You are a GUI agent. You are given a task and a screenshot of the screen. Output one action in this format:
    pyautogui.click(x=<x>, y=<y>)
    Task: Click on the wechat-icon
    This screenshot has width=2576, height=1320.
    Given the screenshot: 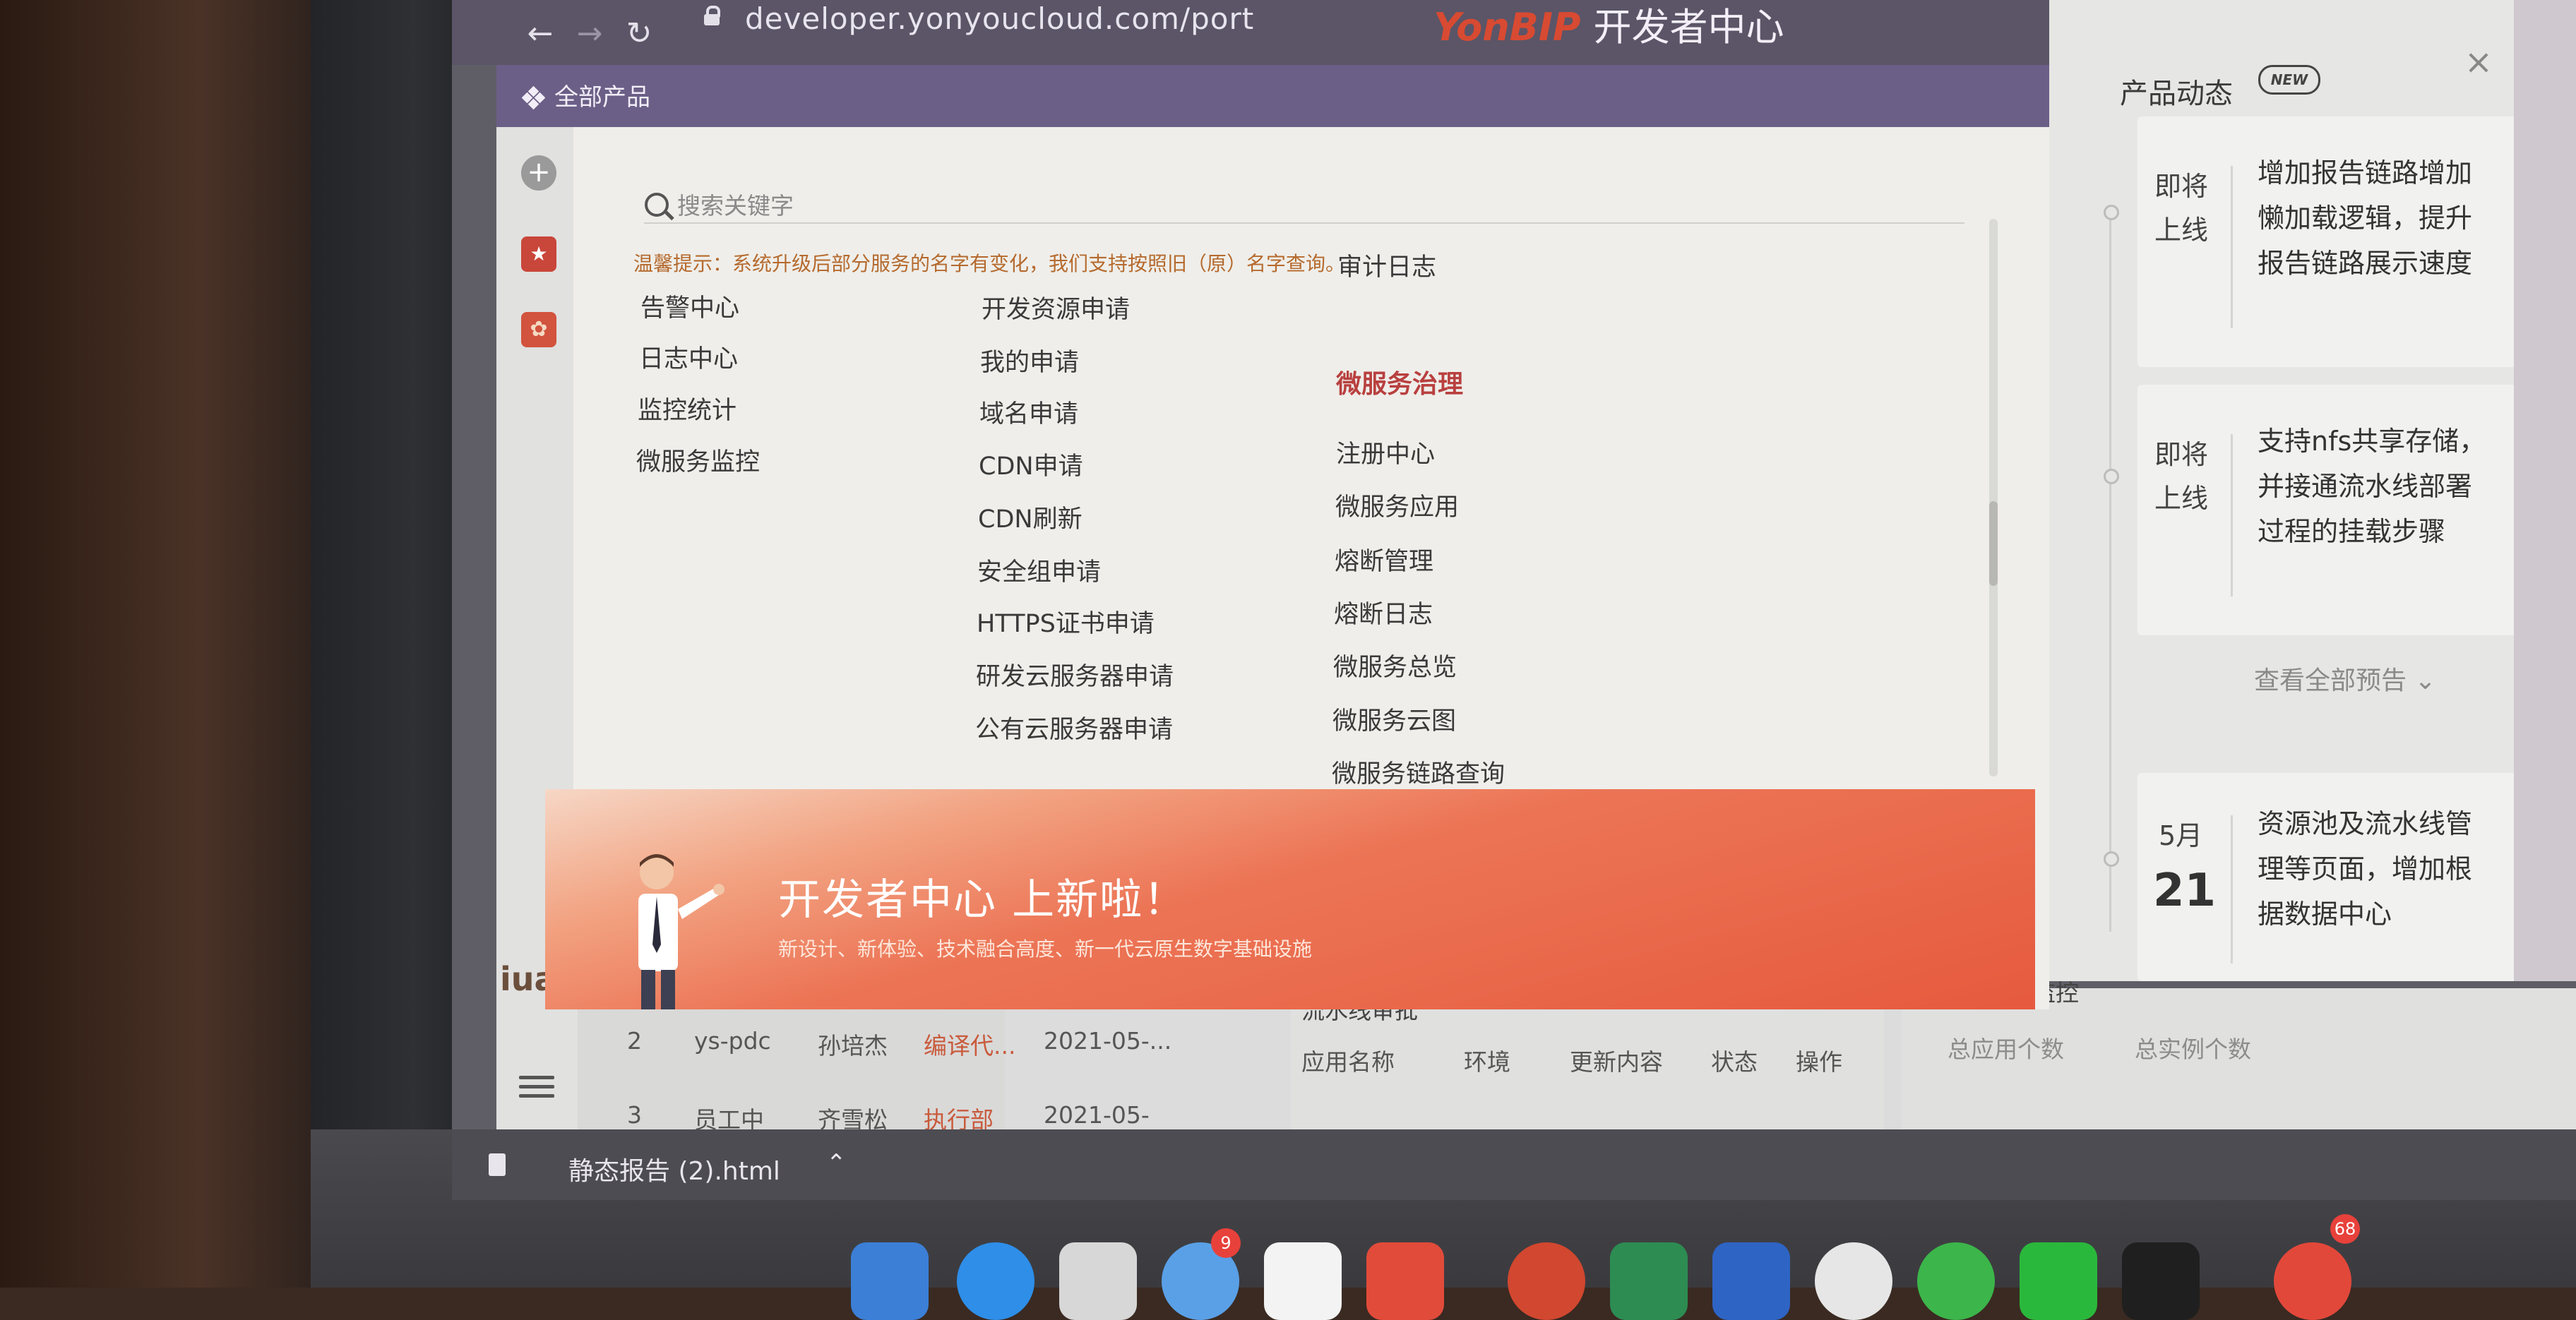 What is the action you would take?
    pyautogui.click(x=2058, y=1281)
    